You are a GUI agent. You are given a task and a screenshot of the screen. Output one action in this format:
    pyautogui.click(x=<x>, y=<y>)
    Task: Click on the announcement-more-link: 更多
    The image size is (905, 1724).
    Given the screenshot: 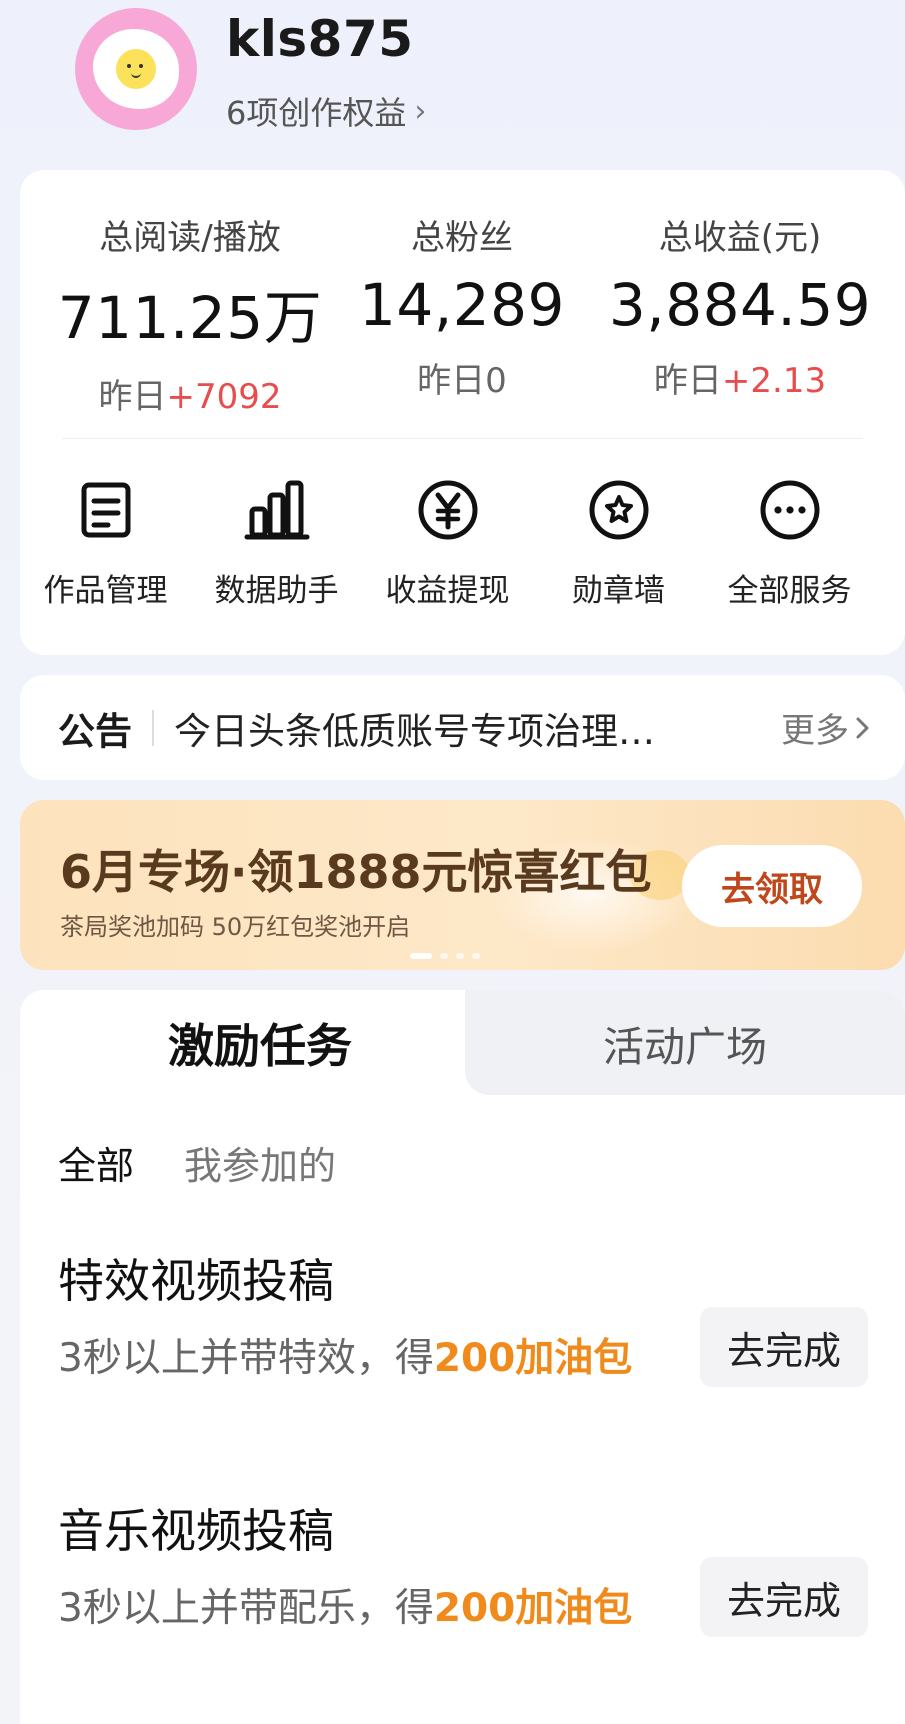 What is the action you would take?
    pyautogui.click(x=826, y=727)
    